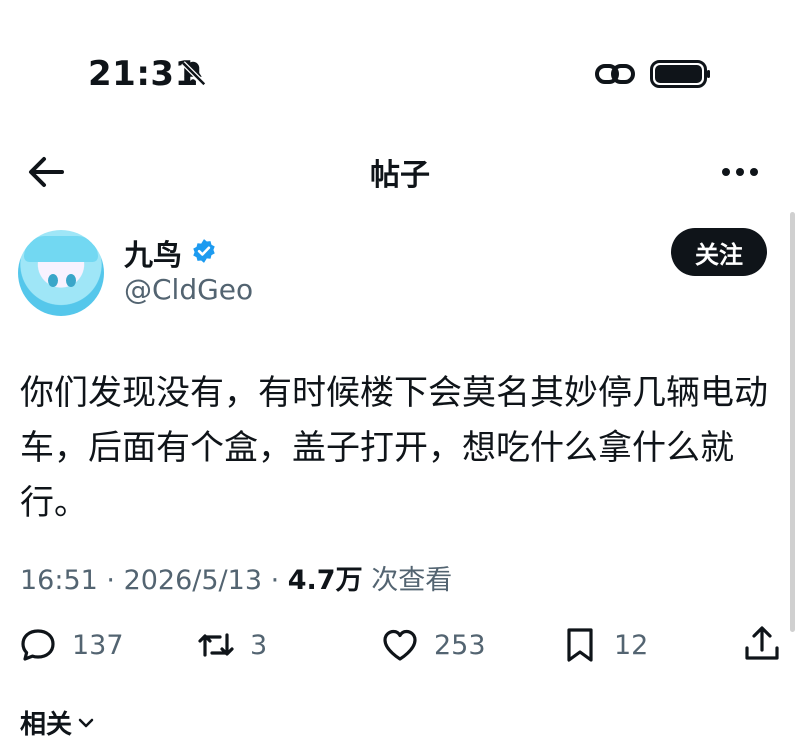 Image resolution: width=800 pixels, height=741 pixels. I want to click on post-meta: 16:51 · 2026/5/13 · 4.7万 次查看, so click(236, 577).